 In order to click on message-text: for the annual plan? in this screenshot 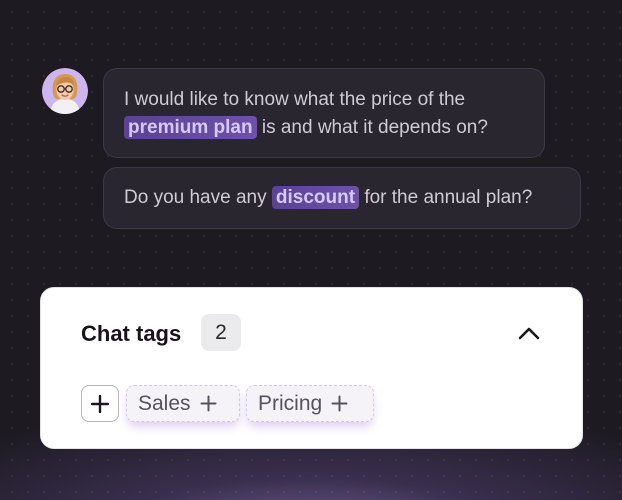, I will do `click(446, 197)`.